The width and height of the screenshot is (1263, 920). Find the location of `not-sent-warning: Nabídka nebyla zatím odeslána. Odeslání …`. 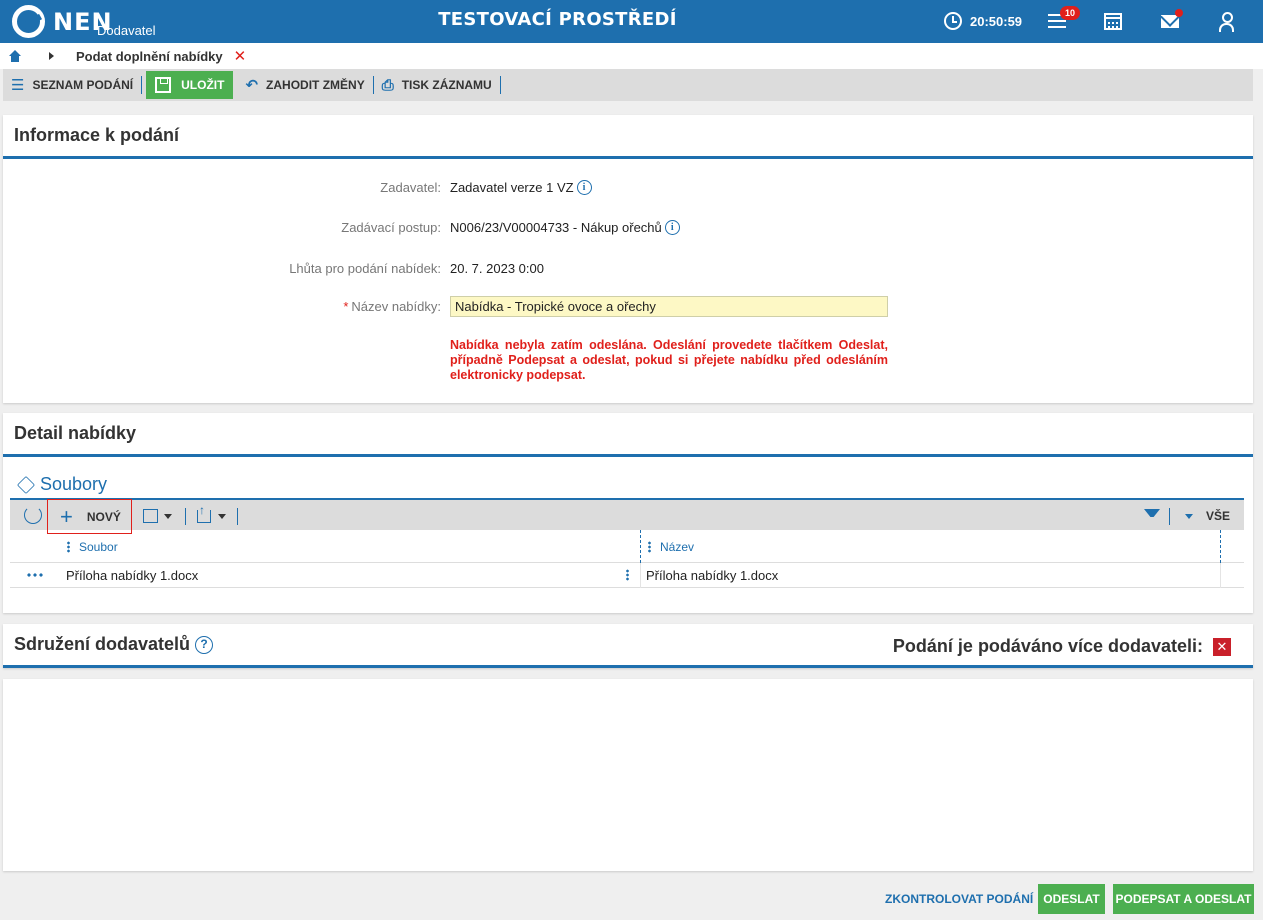

not-sent-warning: Nabídka nebyla zatím odeslána. Odeslání … is located at coordinates (669, 360).